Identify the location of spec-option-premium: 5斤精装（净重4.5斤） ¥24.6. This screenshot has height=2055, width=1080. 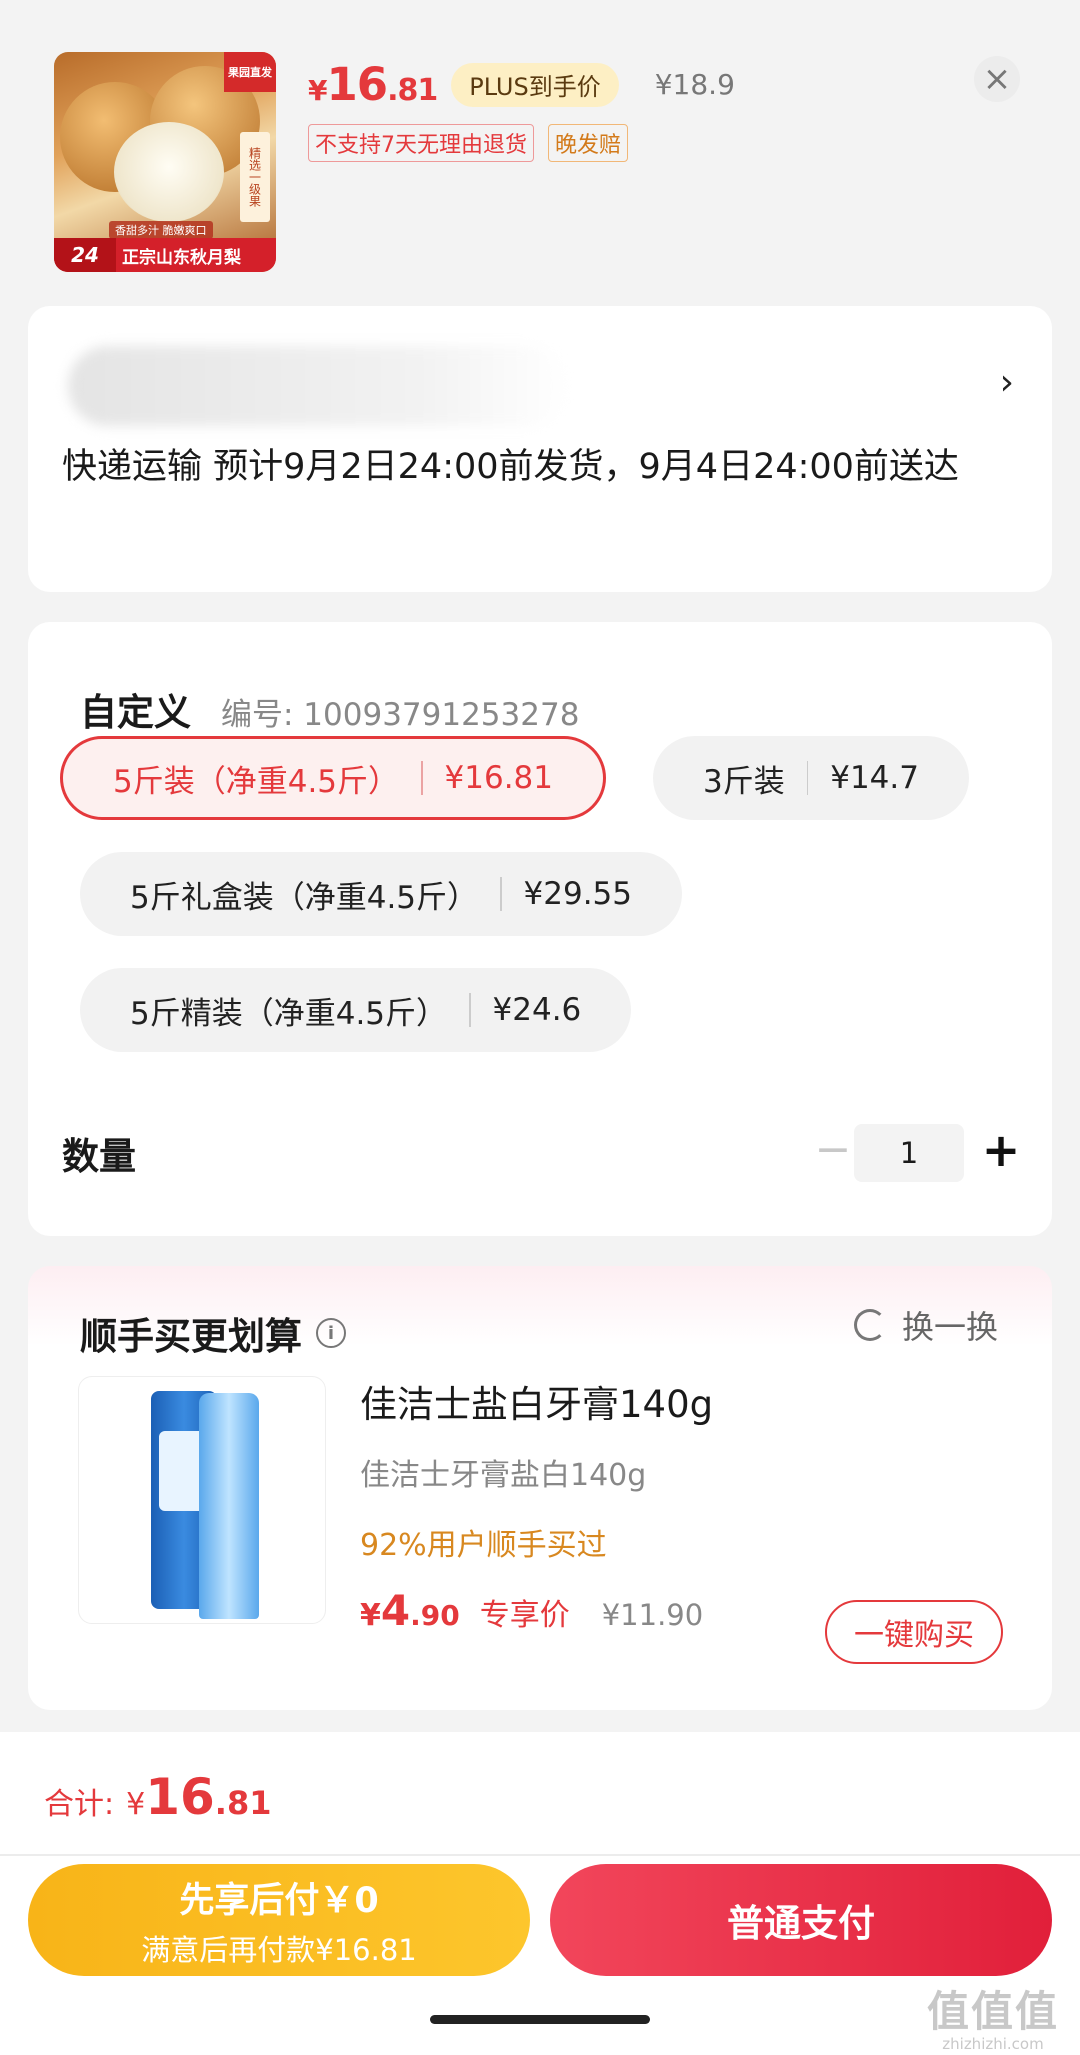
(356, 1010).